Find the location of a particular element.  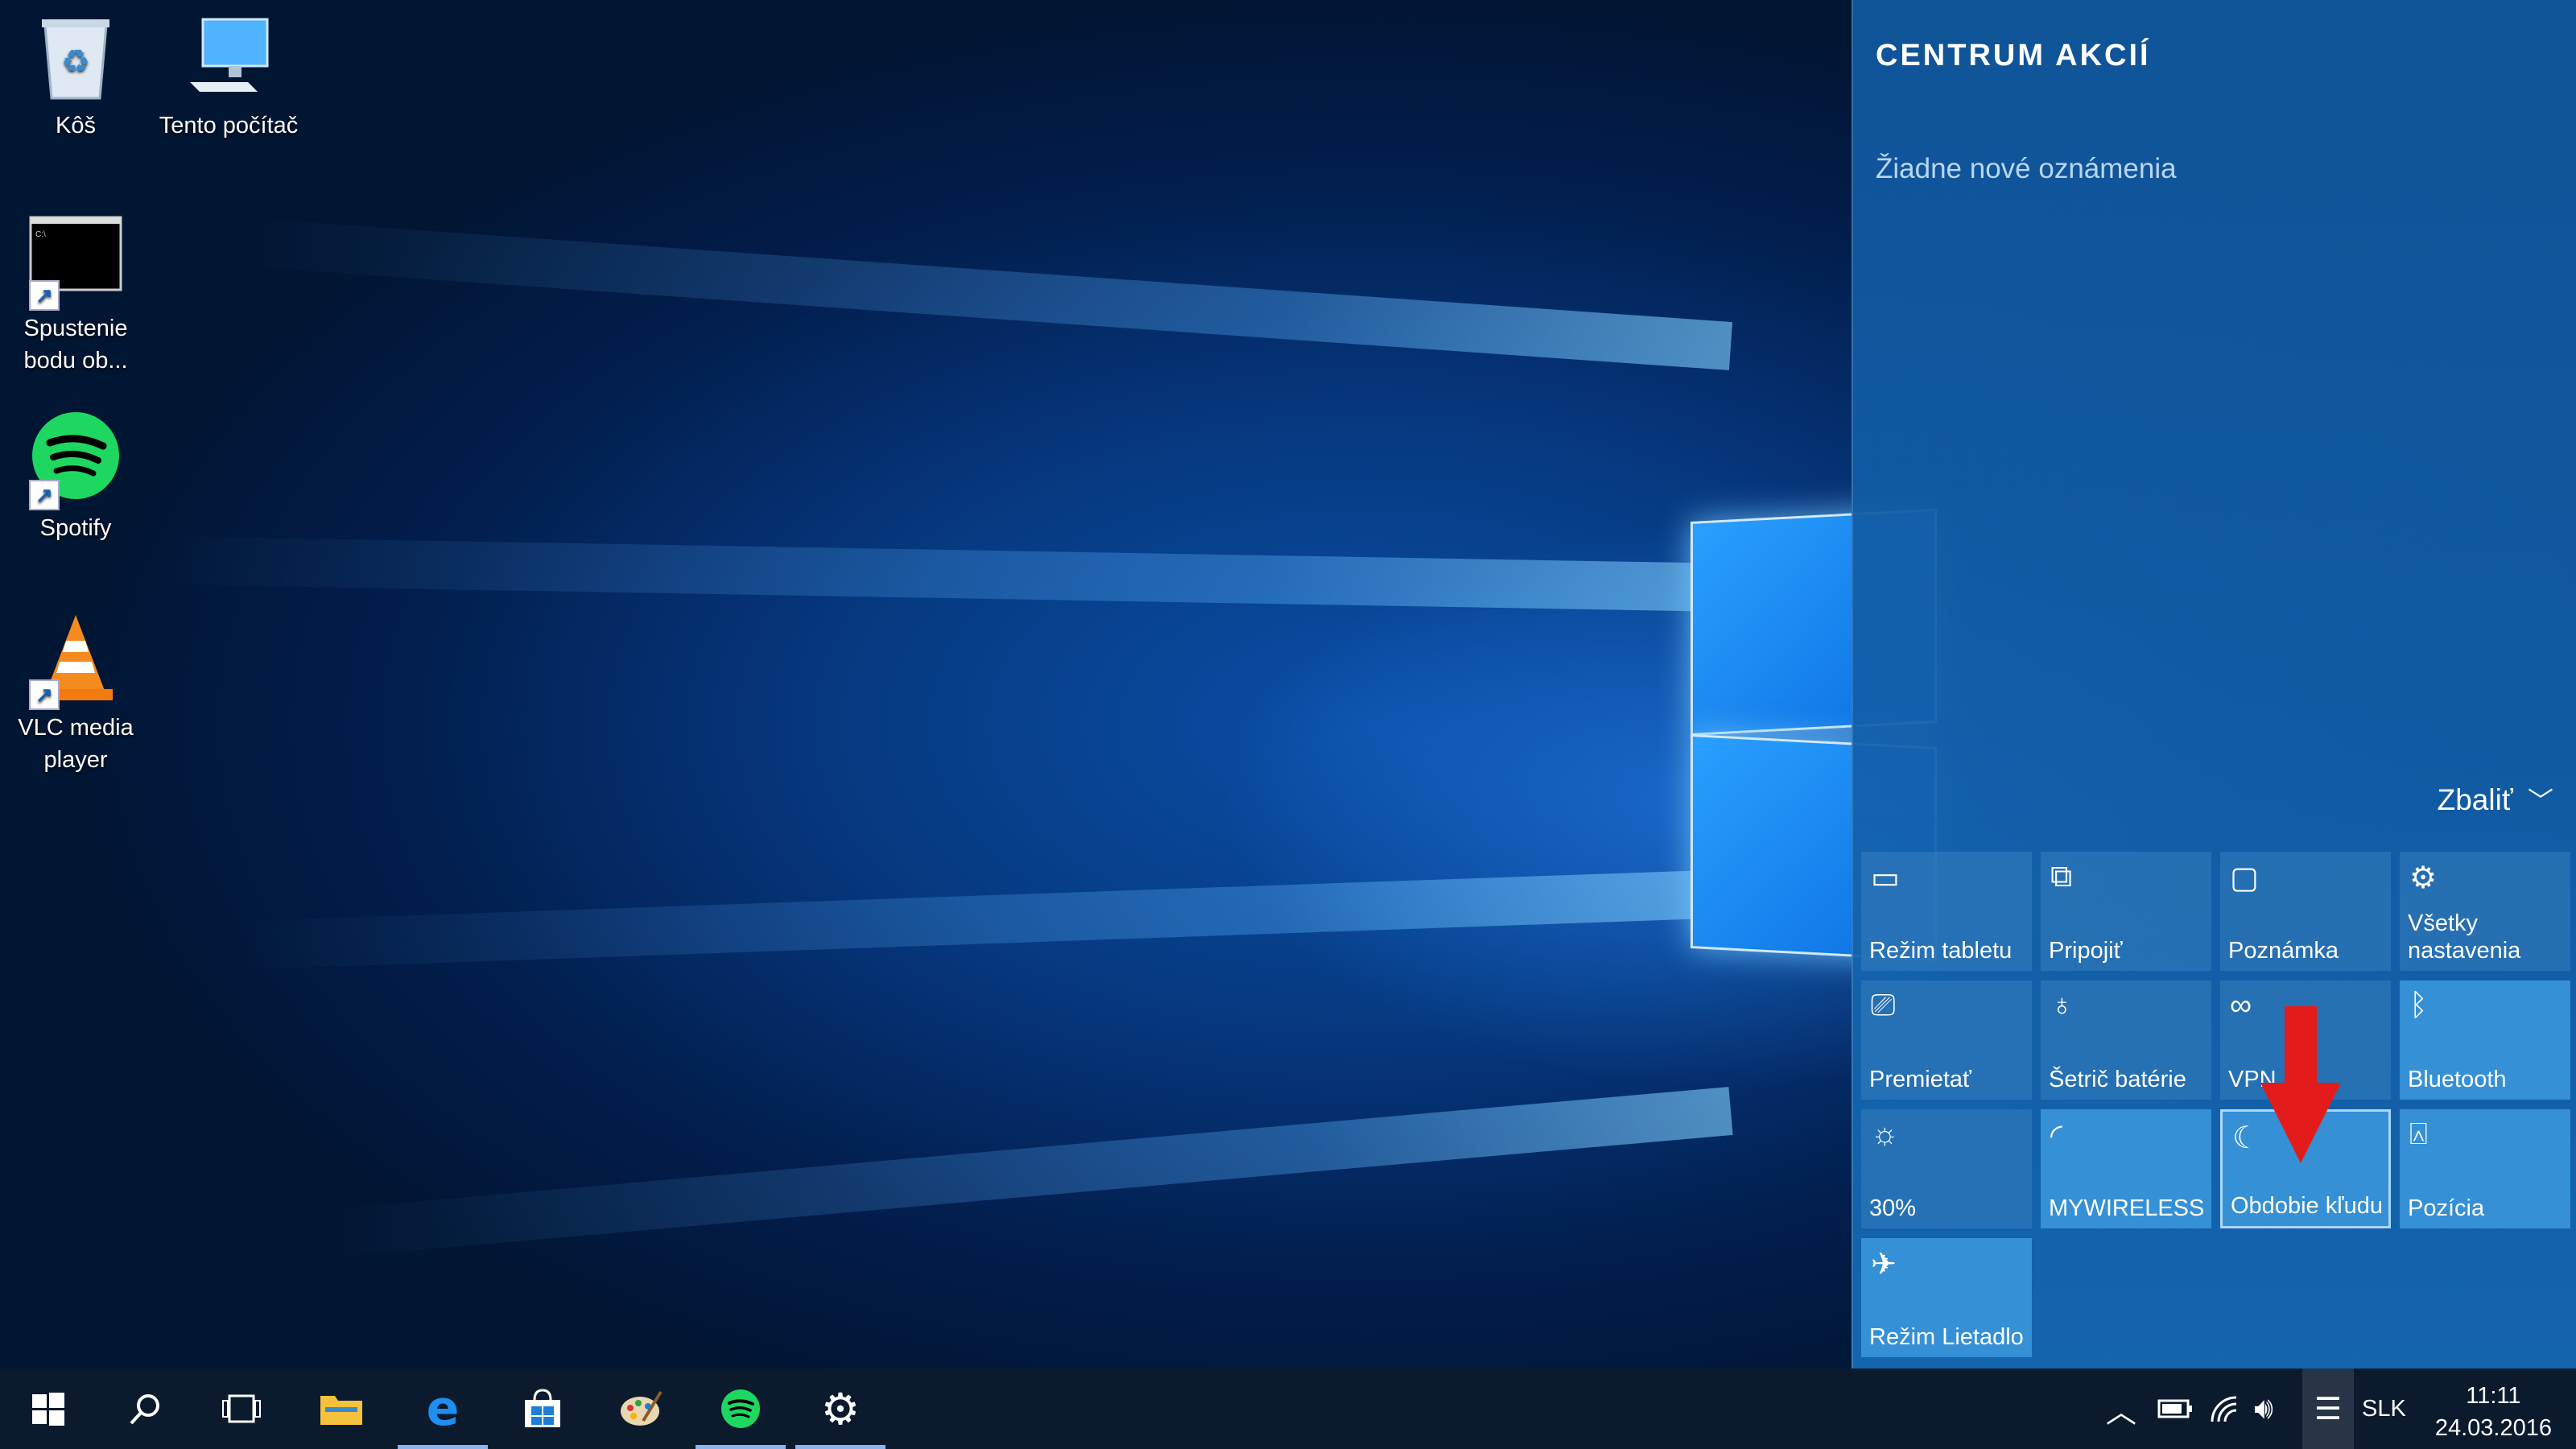

input-language-button: SLK is located at coordinates (2384, 1408).